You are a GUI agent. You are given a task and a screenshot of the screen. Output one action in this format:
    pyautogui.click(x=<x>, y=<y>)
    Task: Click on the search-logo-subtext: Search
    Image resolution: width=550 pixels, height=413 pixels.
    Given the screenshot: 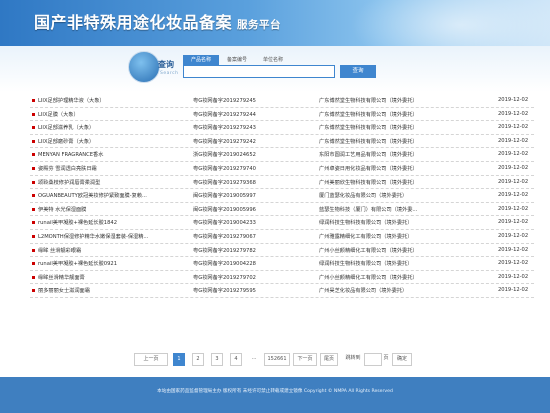 What is the action you would take?
    pyautogui.click(x=169, y=73)
    